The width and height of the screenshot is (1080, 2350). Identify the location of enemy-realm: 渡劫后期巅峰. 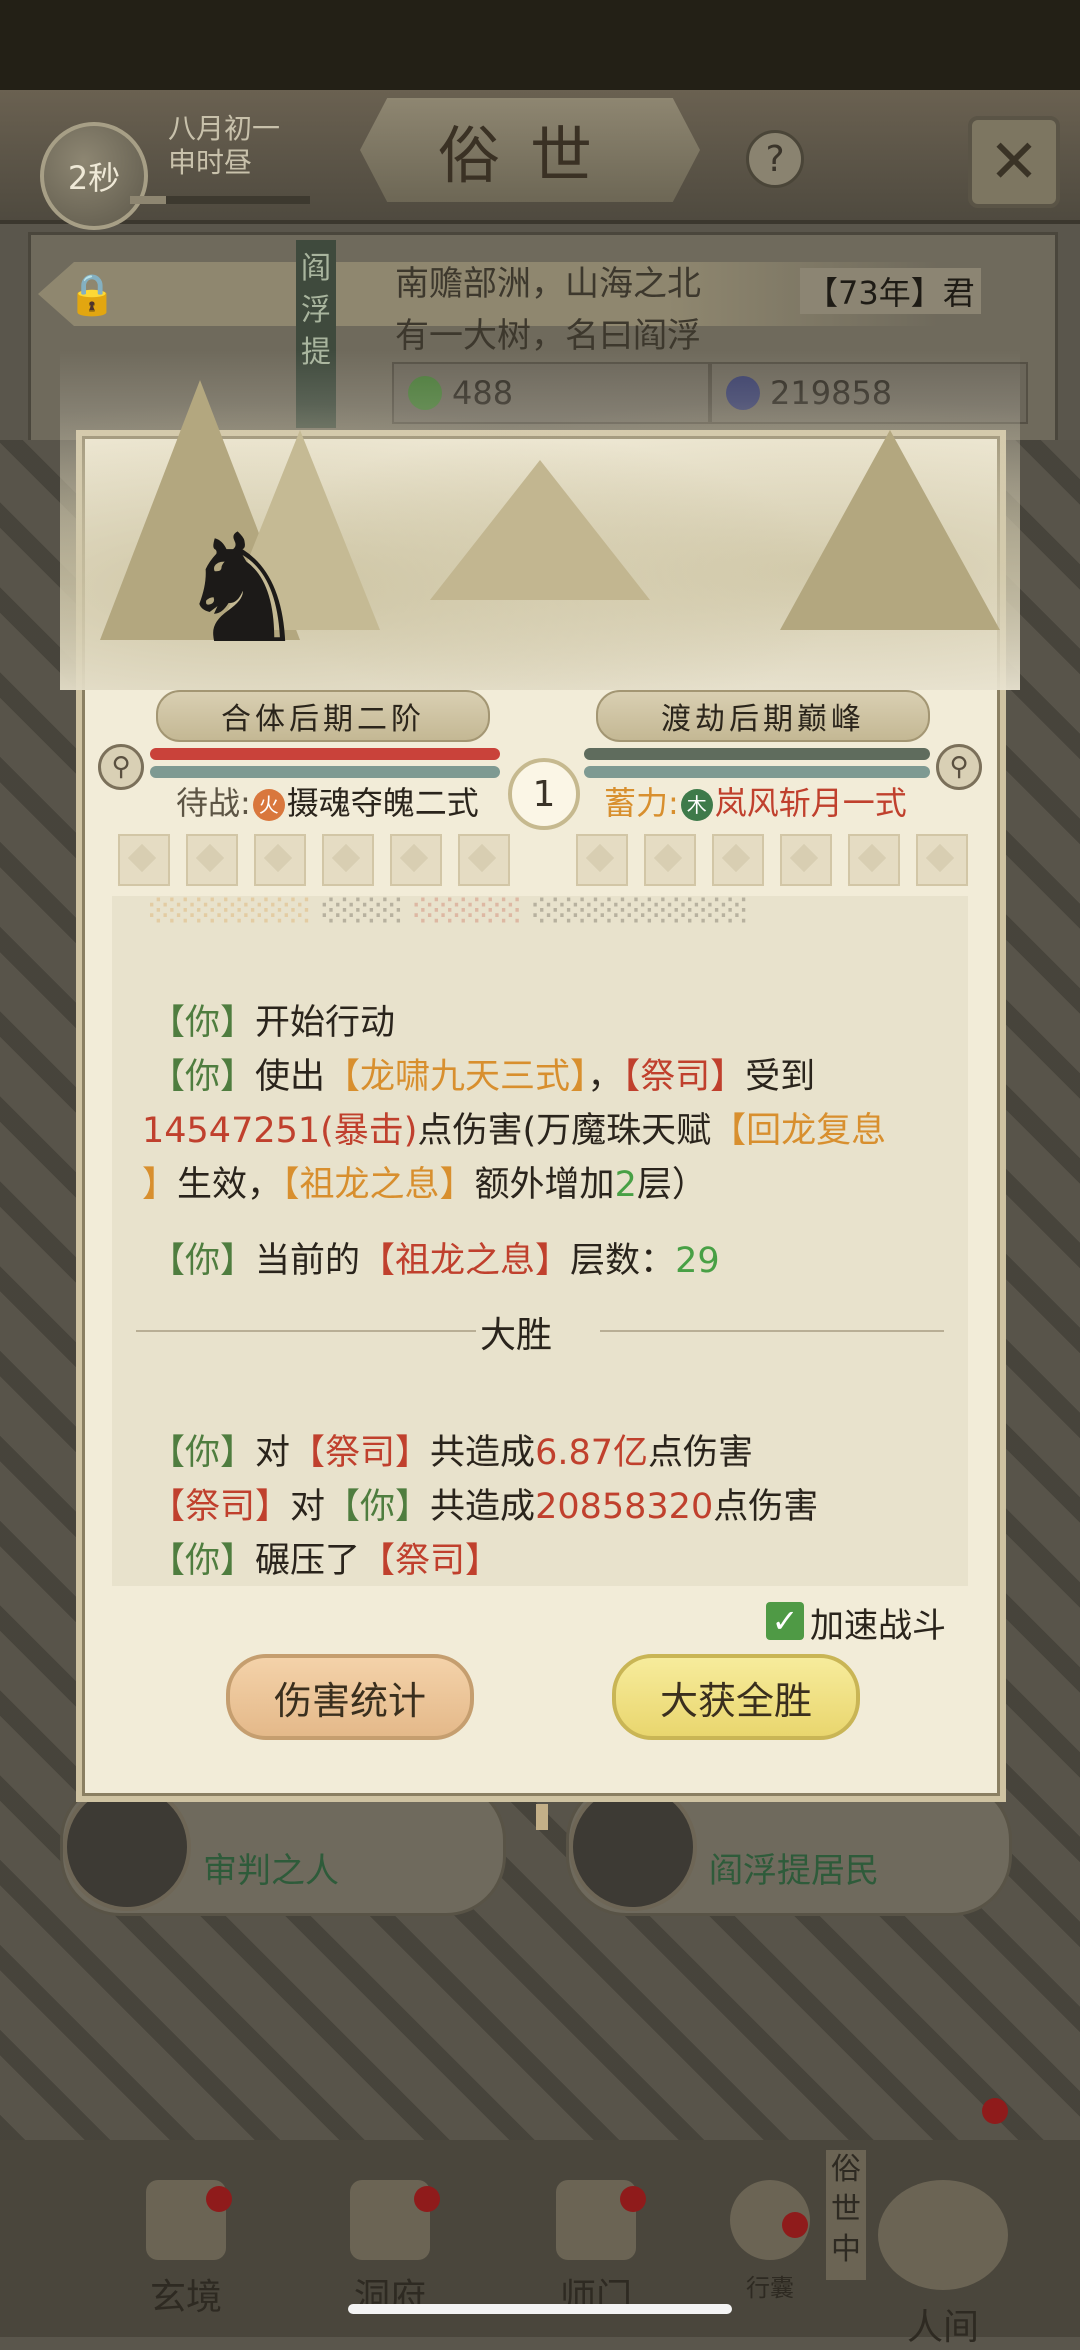
(763, 716).